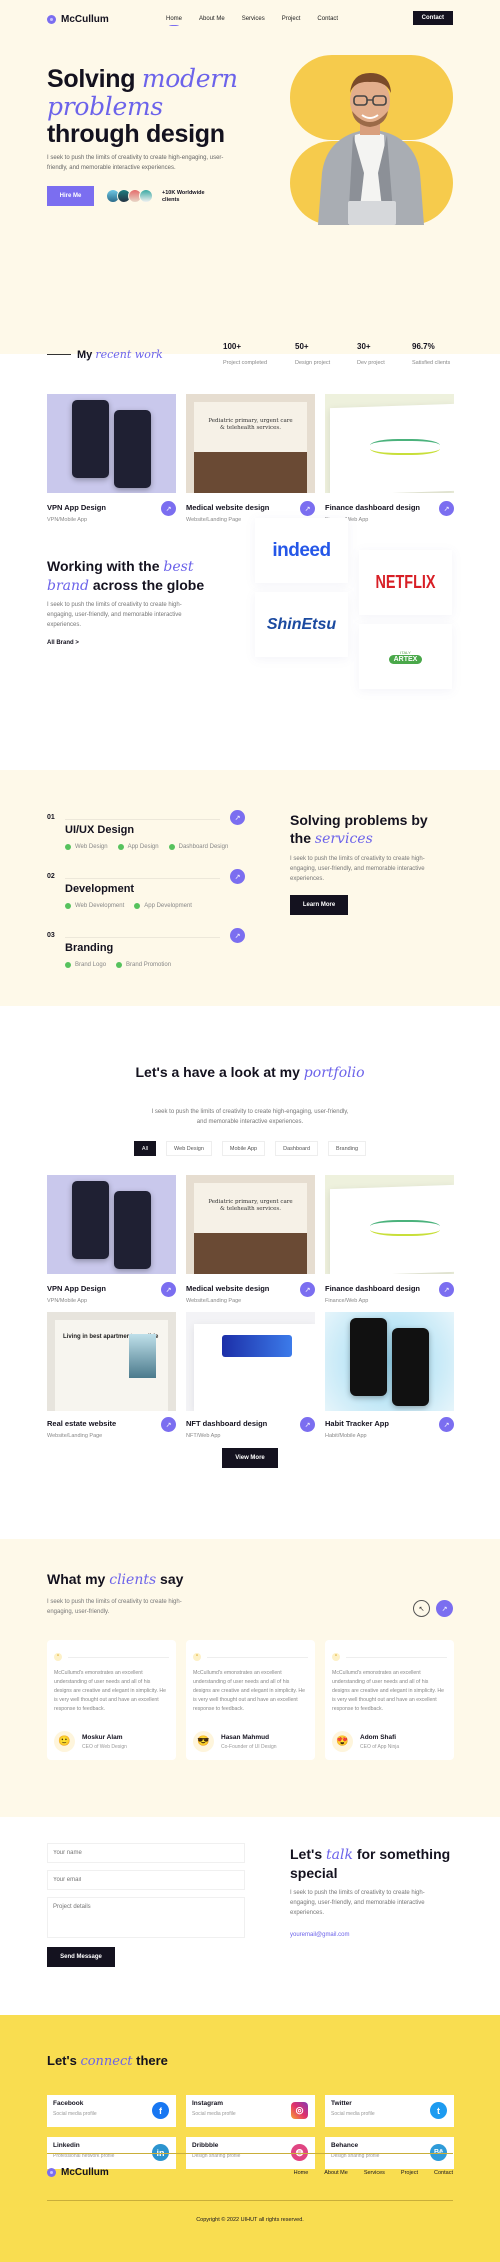 The image size is (500, 2262). I want to click on filter-dashboard: Dashboard, so click(297, 1148).